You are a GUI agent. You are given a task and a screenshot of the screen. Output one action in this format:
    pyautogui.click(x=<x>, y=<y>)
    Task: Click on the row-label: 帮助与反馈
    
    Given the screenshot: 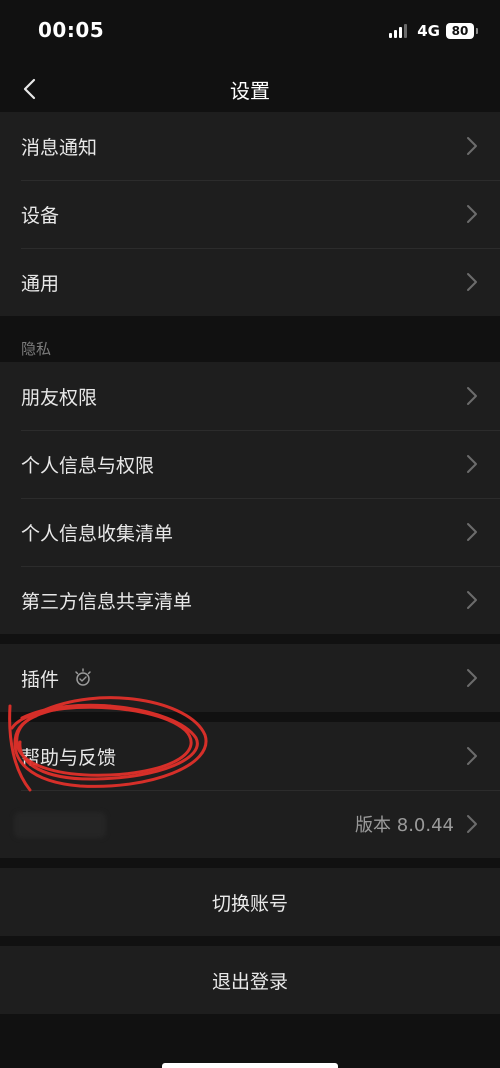 What is the action you would take?
    pyautogui.click(x=69, y=757)
    